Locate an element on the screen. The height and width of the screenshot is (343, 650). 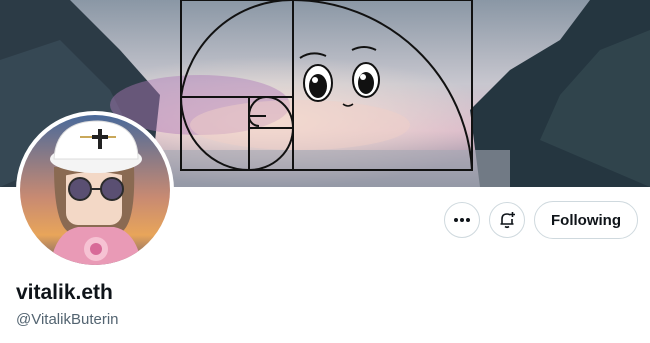
bell-plus-icon is located at coordinates (508, 220).